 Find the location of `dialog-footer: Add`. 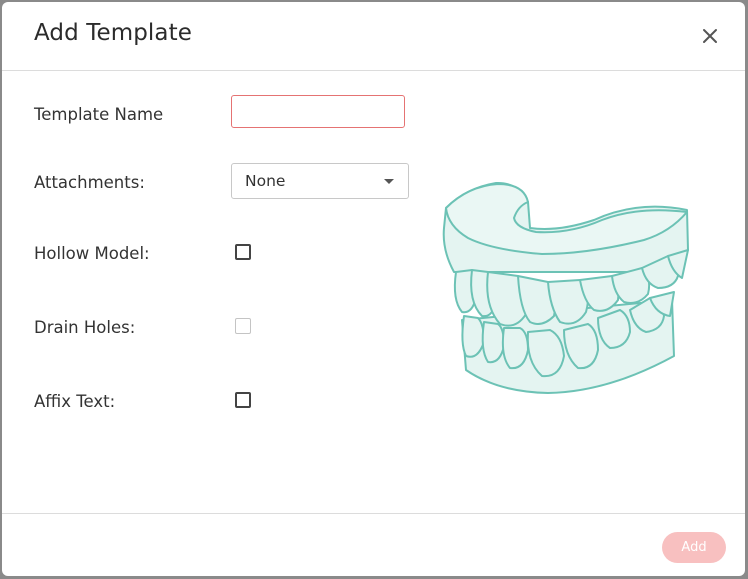

dialog-footer: Add is located at coordinates (373, 544).